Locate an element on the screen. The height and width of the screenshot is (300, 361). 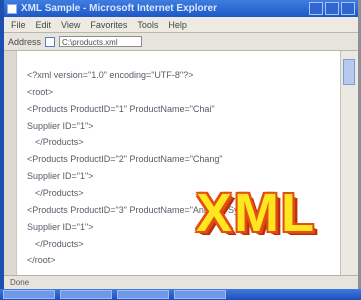
status-text: Done is located at coordinates (20, 282).